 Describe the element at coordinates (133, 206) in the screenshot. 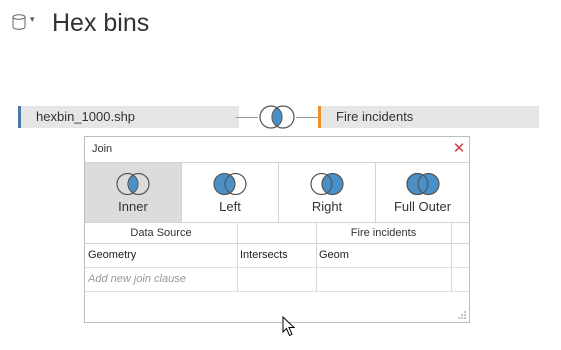

I see `join-type-label: Inner` at that location.